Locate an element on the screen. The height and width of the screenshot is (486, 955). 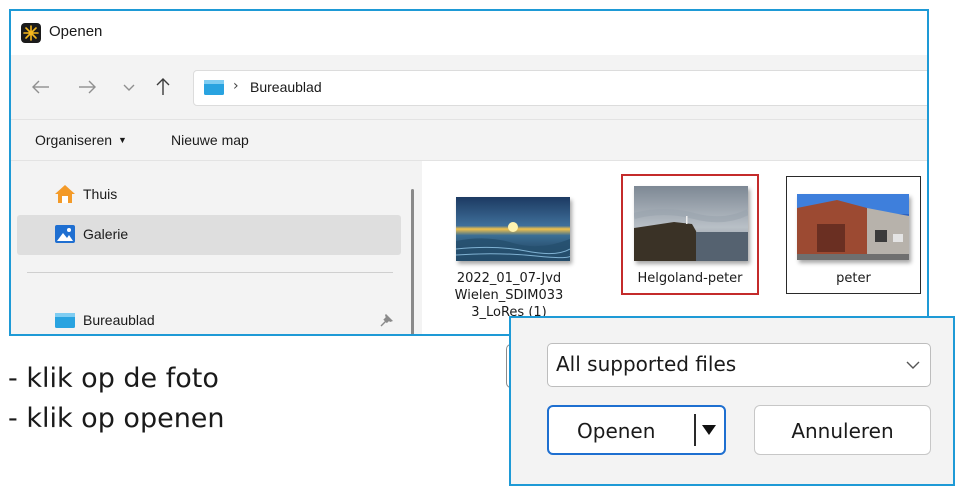
open-button-label: Openen is located at coordinates (616, 431).